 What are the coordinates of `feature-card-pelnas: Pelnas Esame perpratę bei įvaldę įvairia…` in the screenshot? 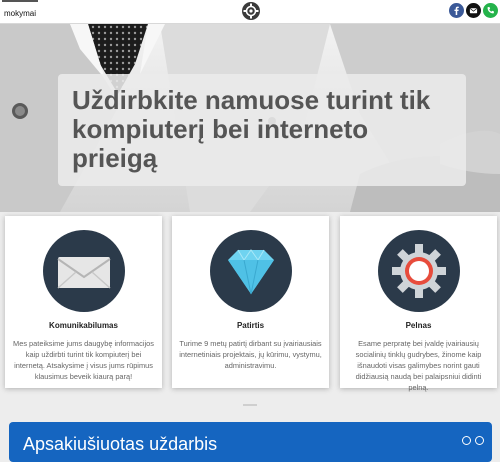 It's located at (418, 304).